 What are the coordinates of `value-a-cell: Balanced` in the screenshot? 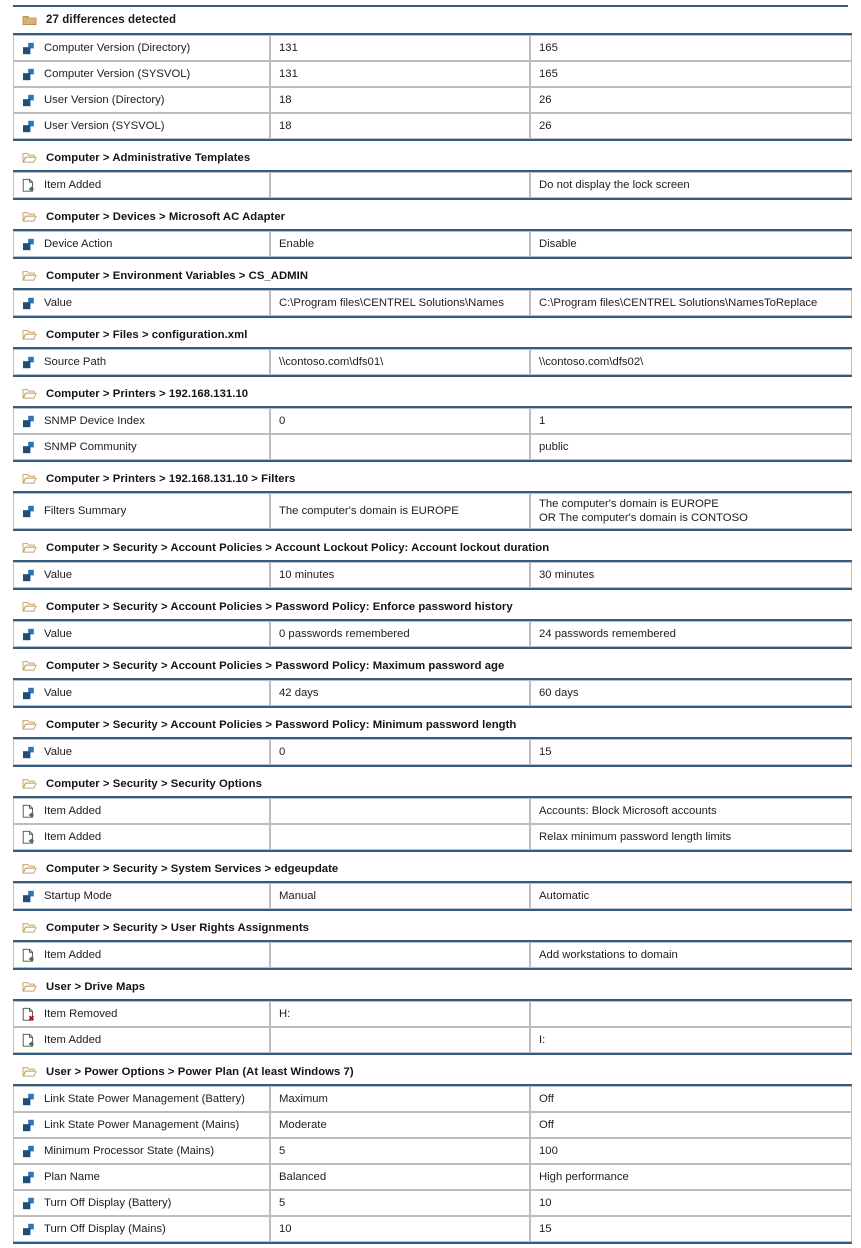 It's located at (400, 1177).